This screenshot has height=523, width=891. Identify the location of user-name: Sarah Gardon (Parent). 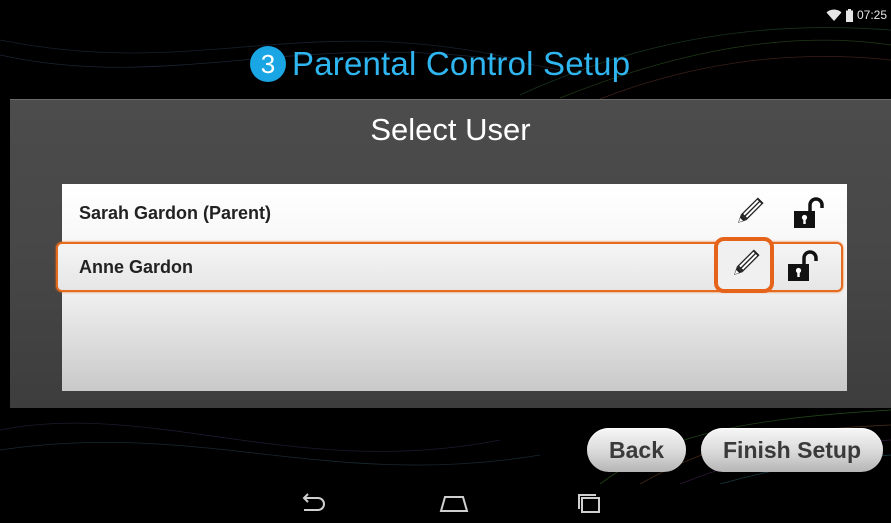
(175, 212).